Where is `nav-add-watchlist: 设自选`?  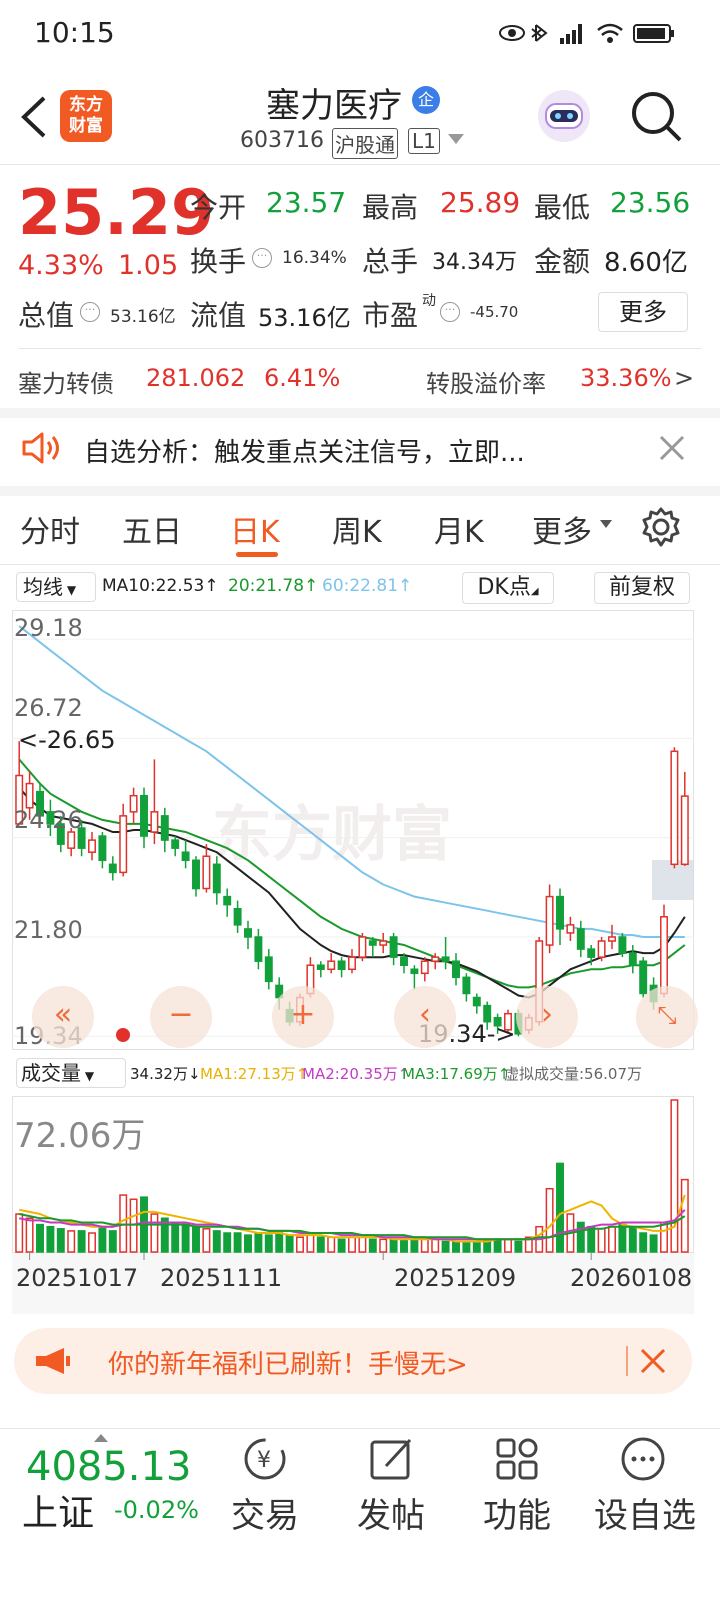
nav-add-watchlist: 设自选 is located at coordinates (645, 1512).